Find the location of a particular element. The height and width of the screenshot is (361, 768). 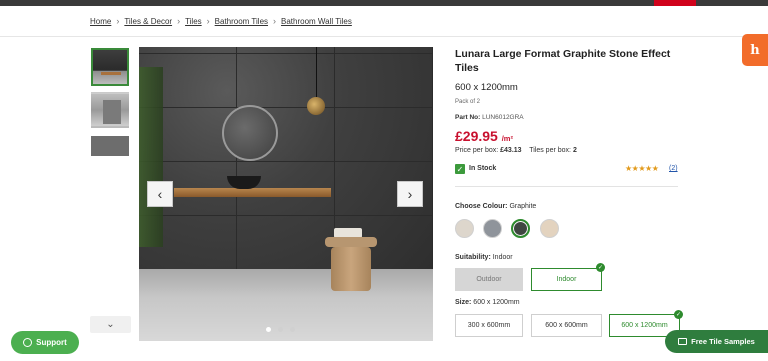

image-shelf is located at coordinates (252, 192).